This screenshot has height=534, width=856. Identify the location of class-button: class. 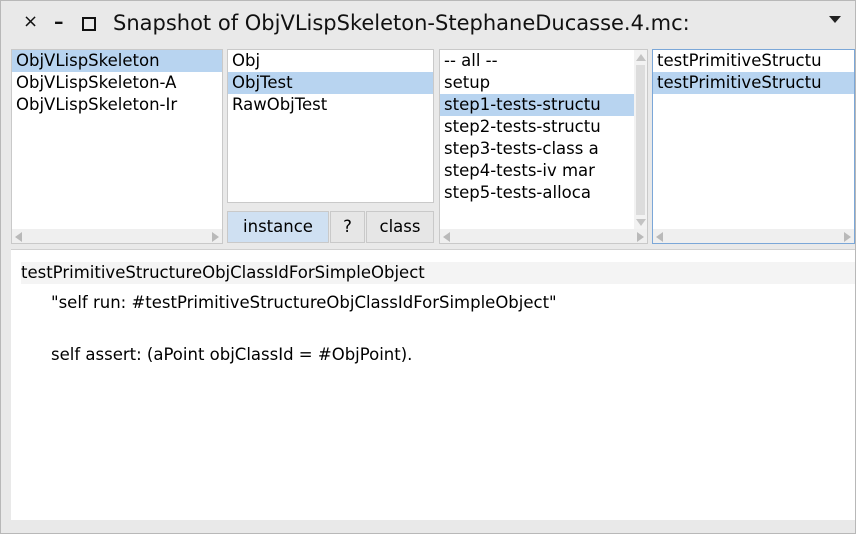
(400, 227).